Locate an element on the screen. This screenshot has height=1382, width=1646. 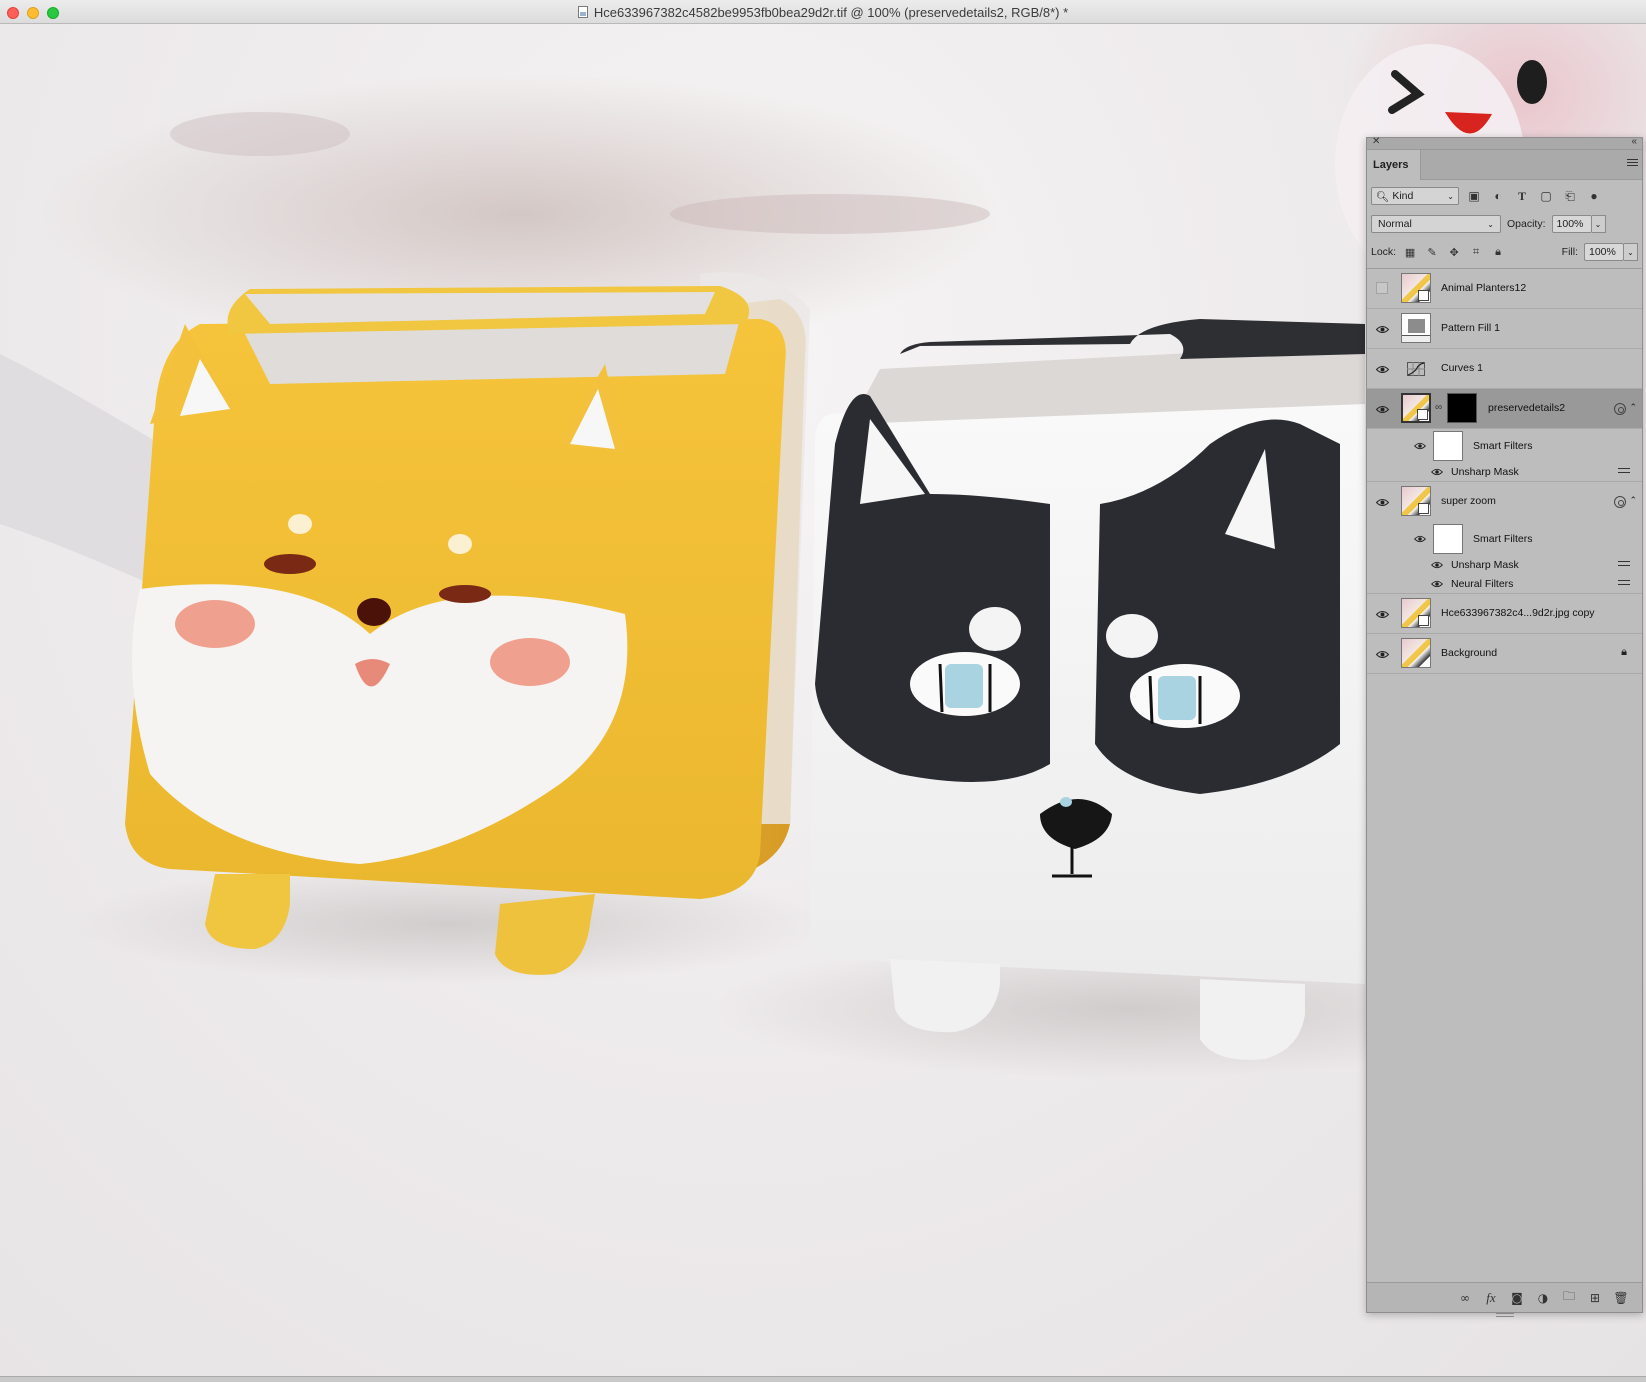
document-icon is located at coordinates (582, 12).